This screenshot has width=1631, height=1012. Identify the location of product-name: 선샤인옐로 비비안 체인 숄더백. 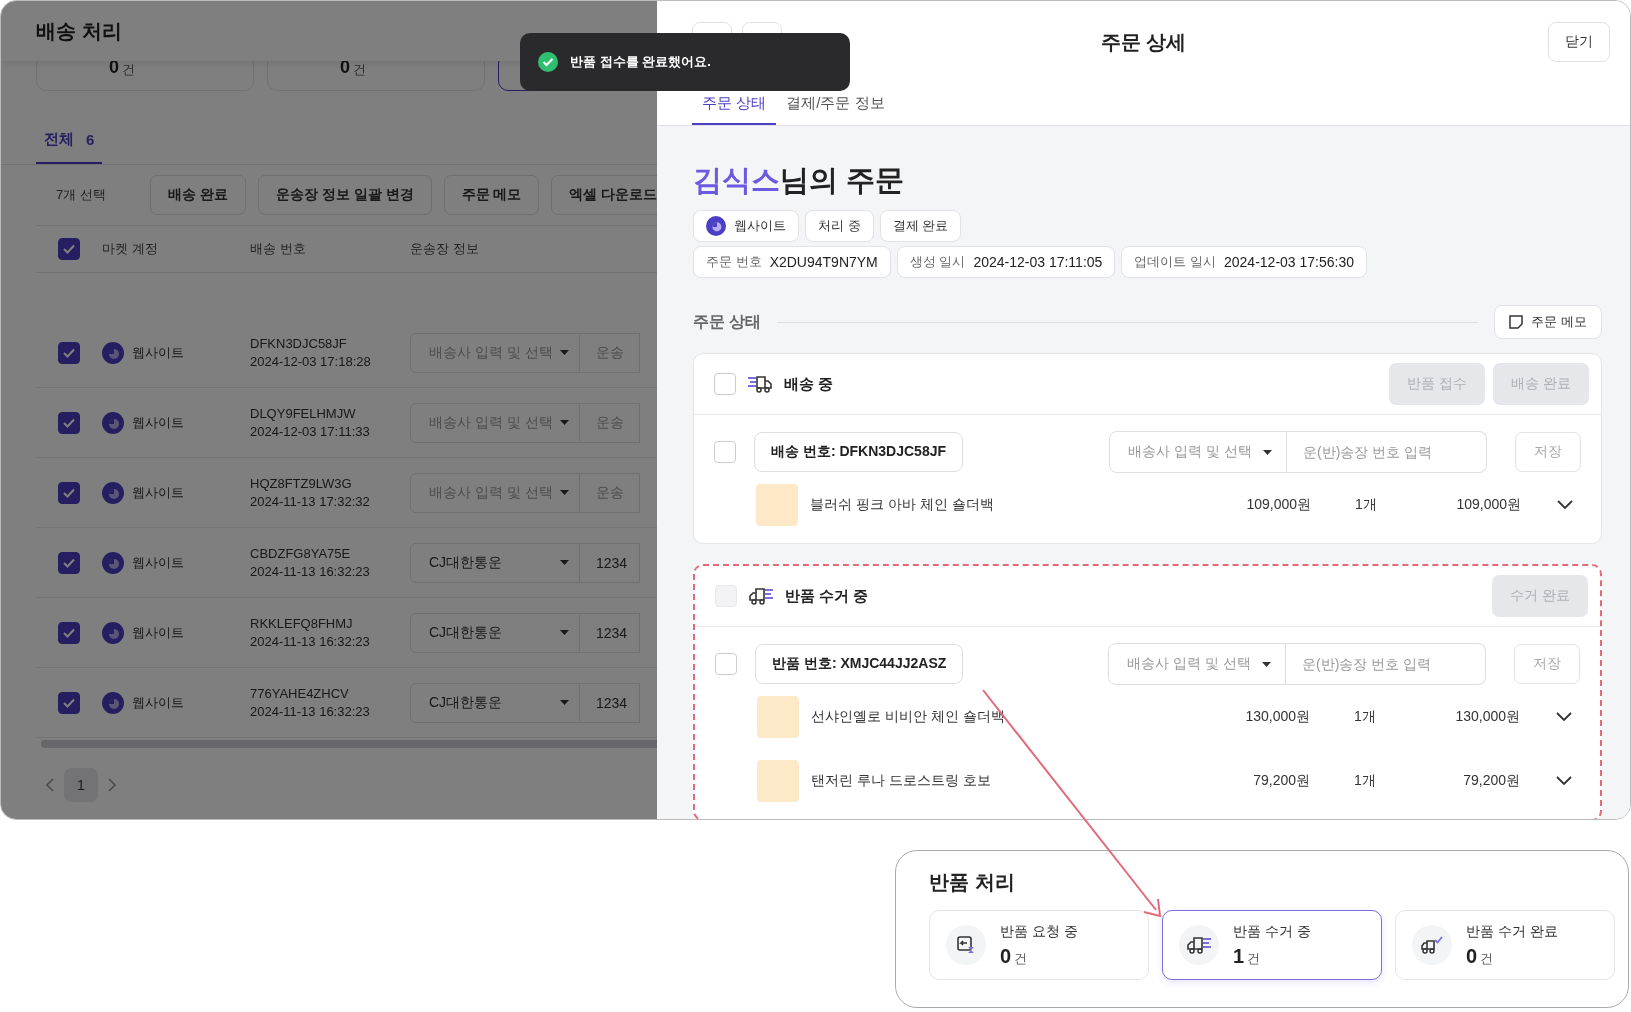
(908, 717).